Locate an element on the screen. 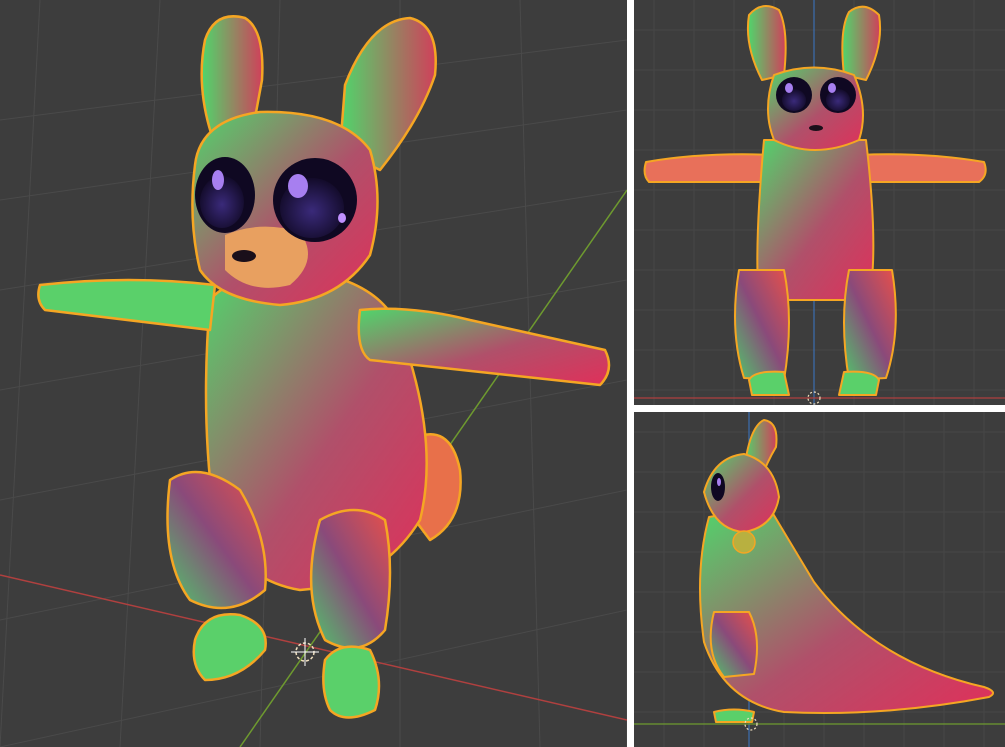 This screenshot has width=1005, height=747. rabbit-model-side is located at coordinates (846, 571).